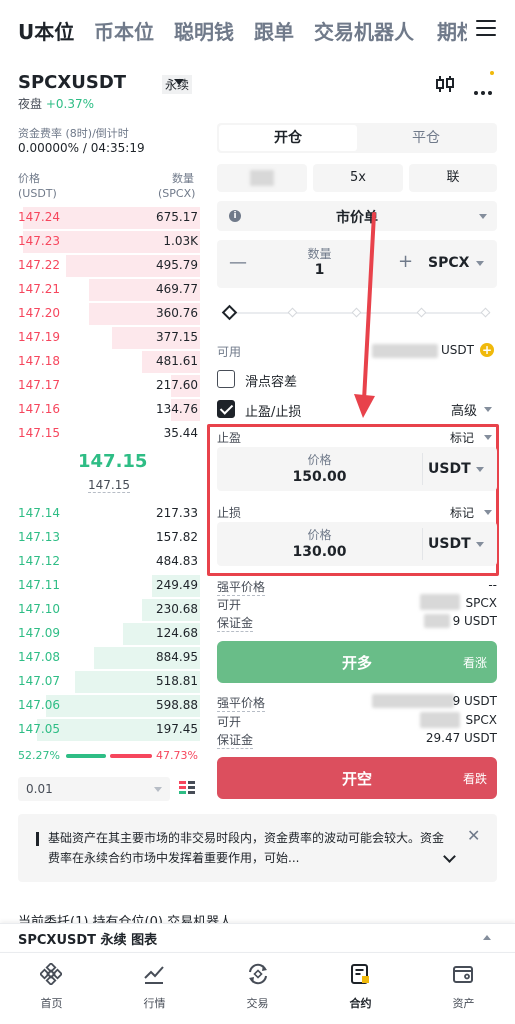  What do you see at coordinates (37, 839) in the screenshot?
I see `notice-bar-icon` at bounding box center [37, 839].